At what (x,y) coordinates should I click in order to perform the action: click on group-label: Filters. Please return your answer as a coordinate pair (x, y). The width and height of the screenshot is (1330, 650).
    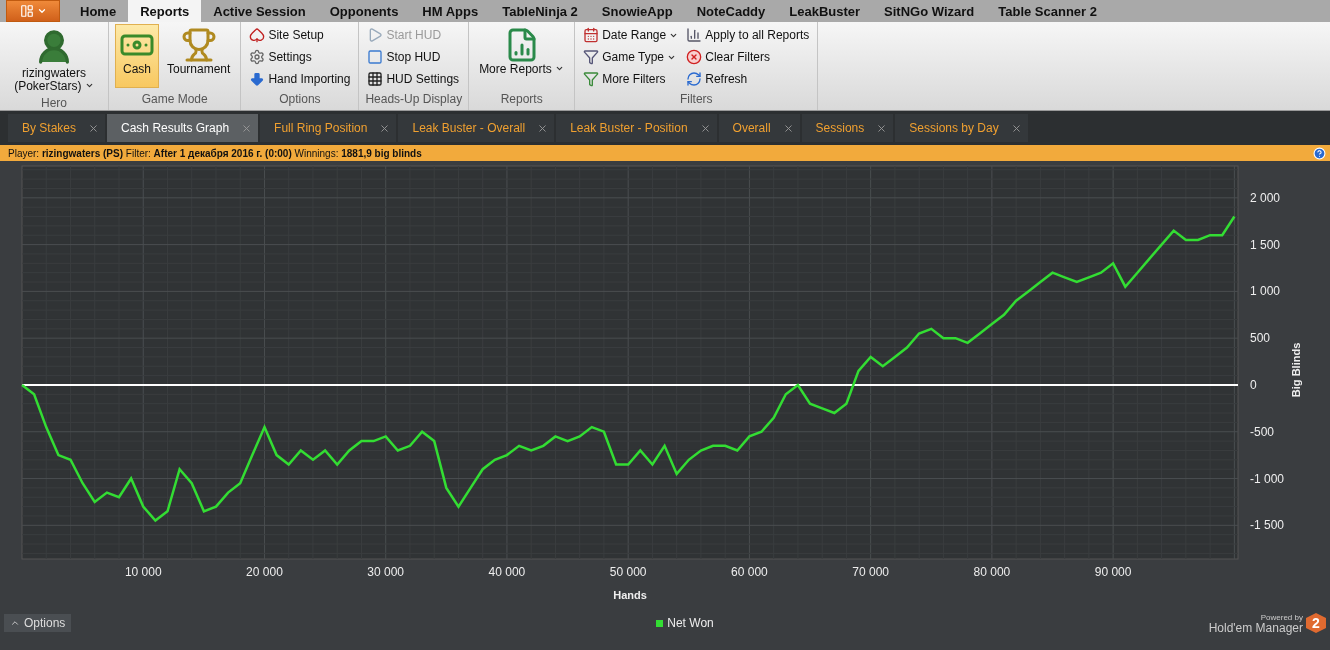
    Looking at the image, I should click on (696, 100).